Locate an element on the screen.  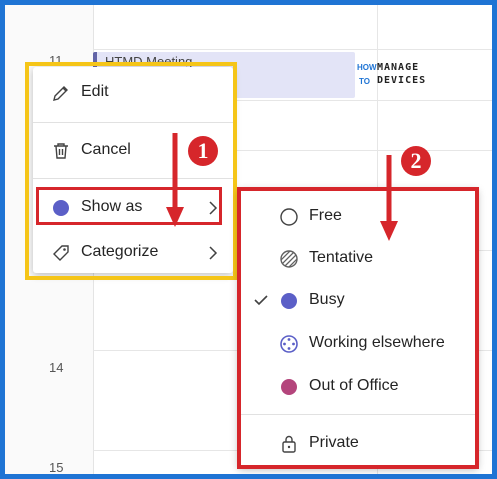
menu-item-edit: Edit is located at coordinates (133, 93).